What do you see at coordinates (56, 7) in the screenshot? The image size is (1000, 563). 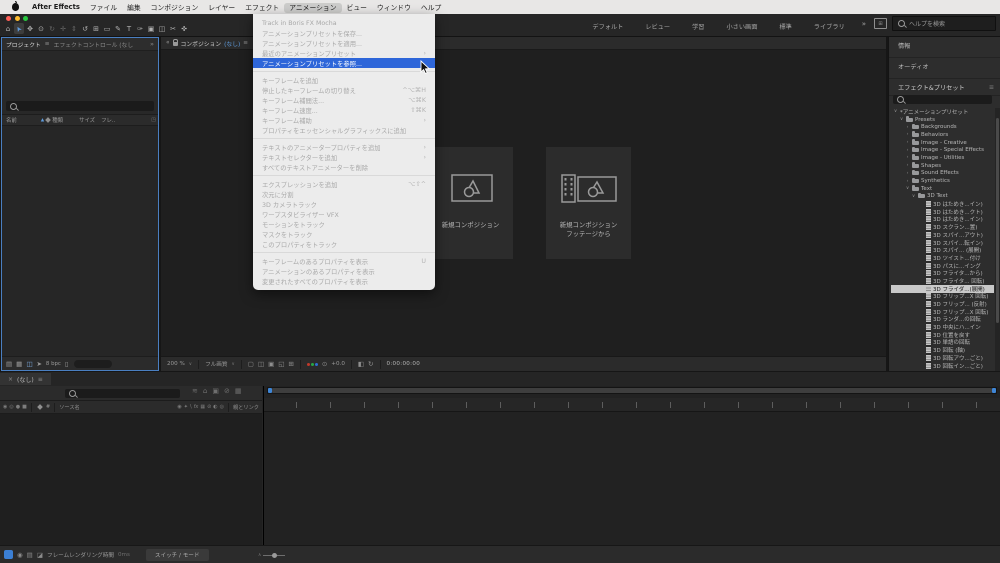 I see `menubar-app-name: After Effects` at bounding box center [56, 7].